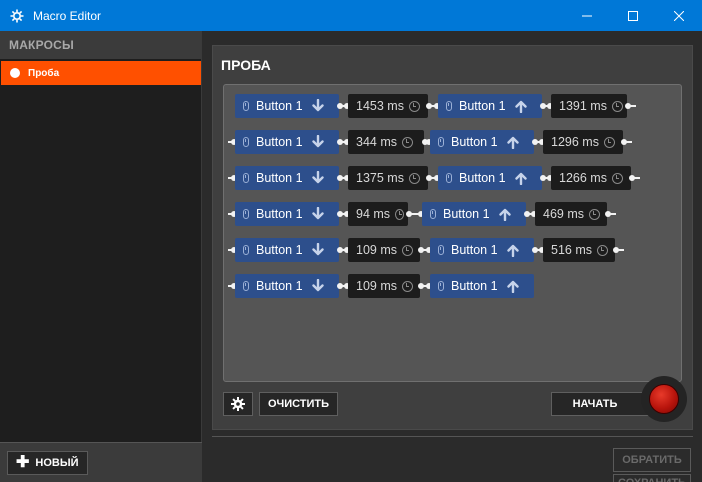  What do you see at coordinates (679, 15) in the screenshot?
I see `close-button` at bounding box center [679, 15].